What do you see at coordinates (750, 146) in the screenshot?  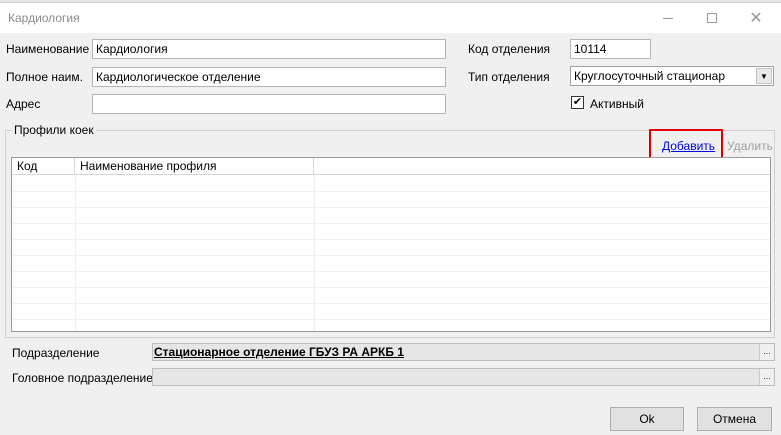 I see `delete-profile-link: Удалить` at bounding box center [750, 146].